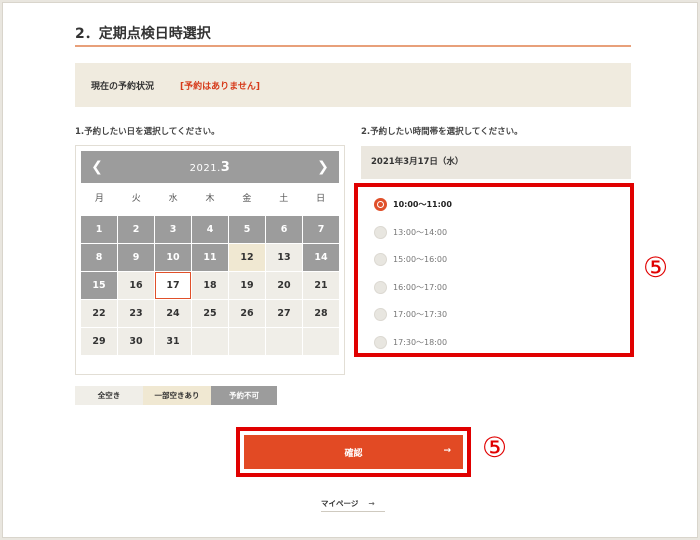 The height and width of the screenshot is (540, 700). Describe the element at coordinates (247, 229) in the screenshot. I see `calendar-day: 5` at that location.